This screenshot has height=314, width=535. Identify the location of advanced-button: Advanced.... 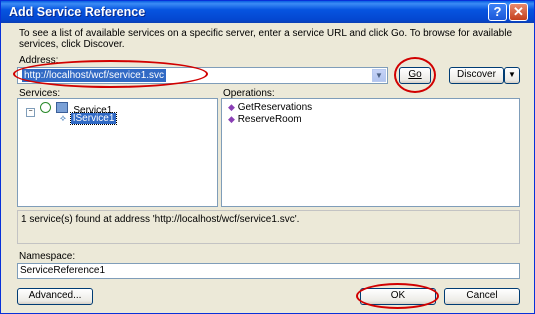
(55, 296).